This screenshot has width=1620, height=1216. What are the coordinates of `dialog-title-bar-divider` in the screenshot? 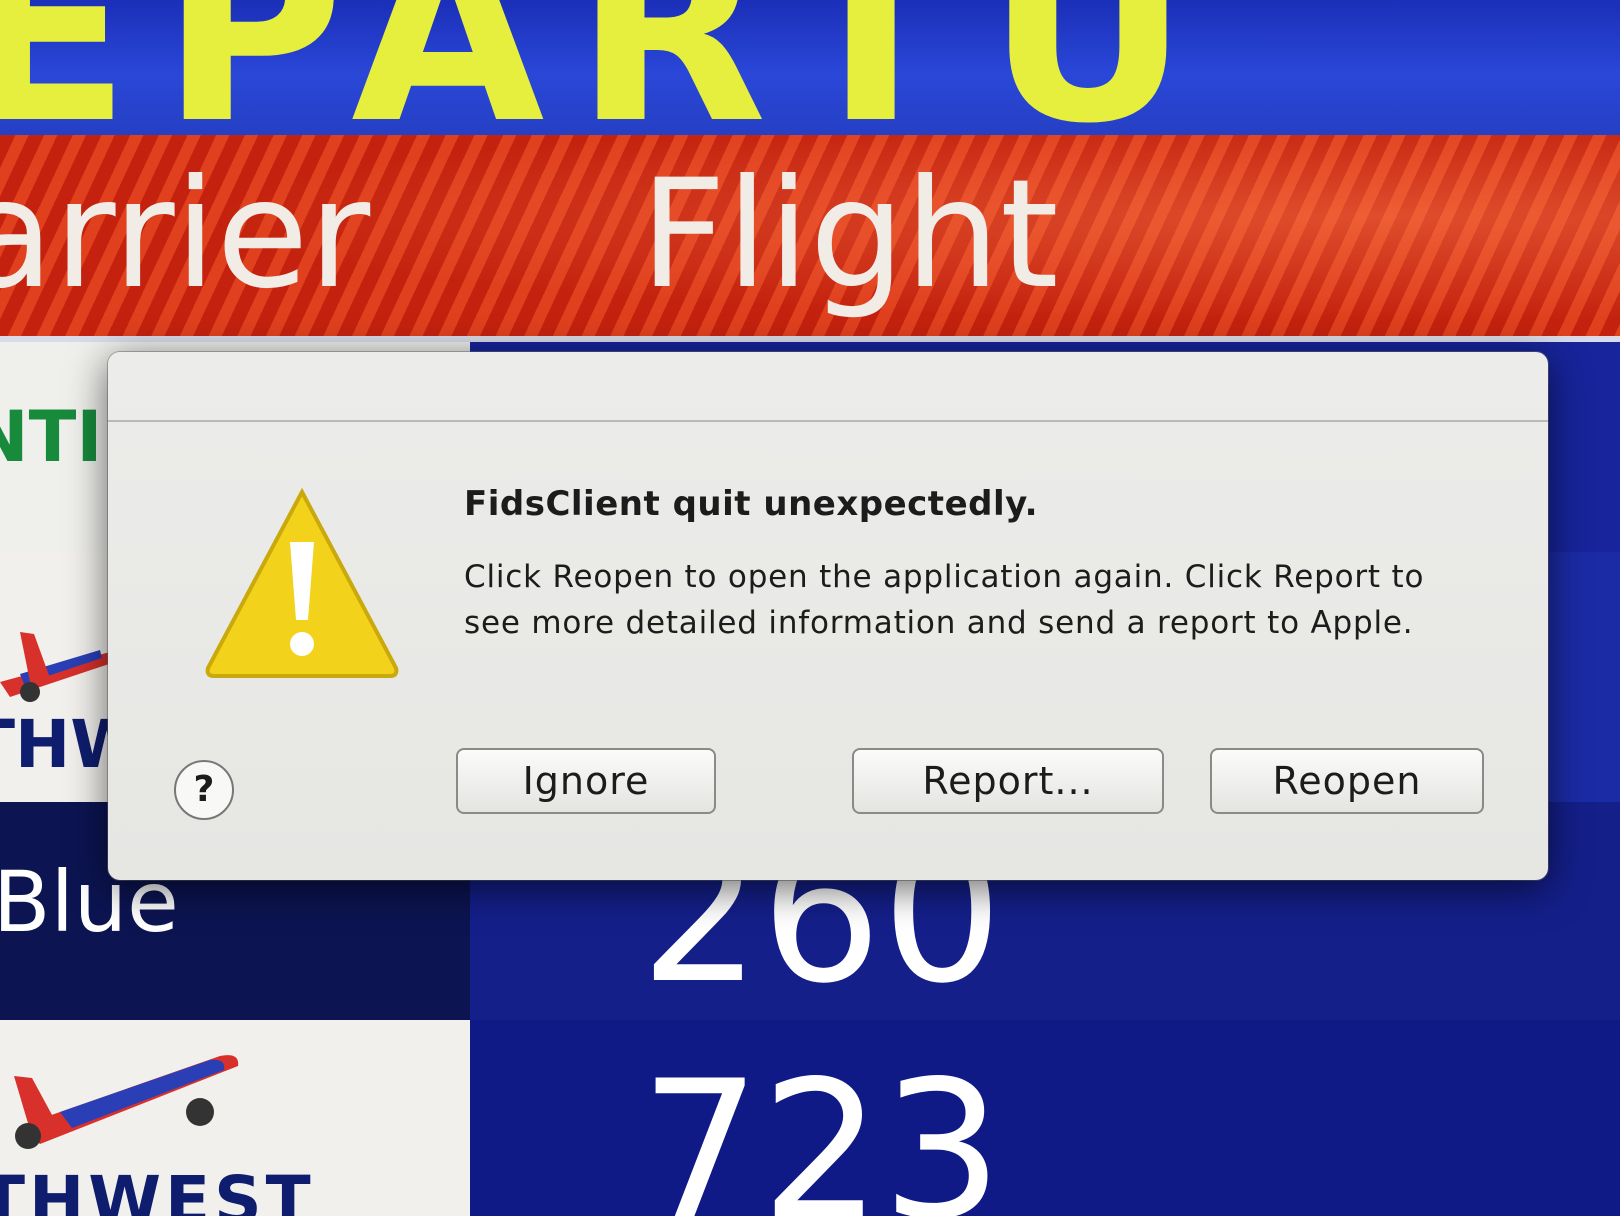 It's located at (828, 421).